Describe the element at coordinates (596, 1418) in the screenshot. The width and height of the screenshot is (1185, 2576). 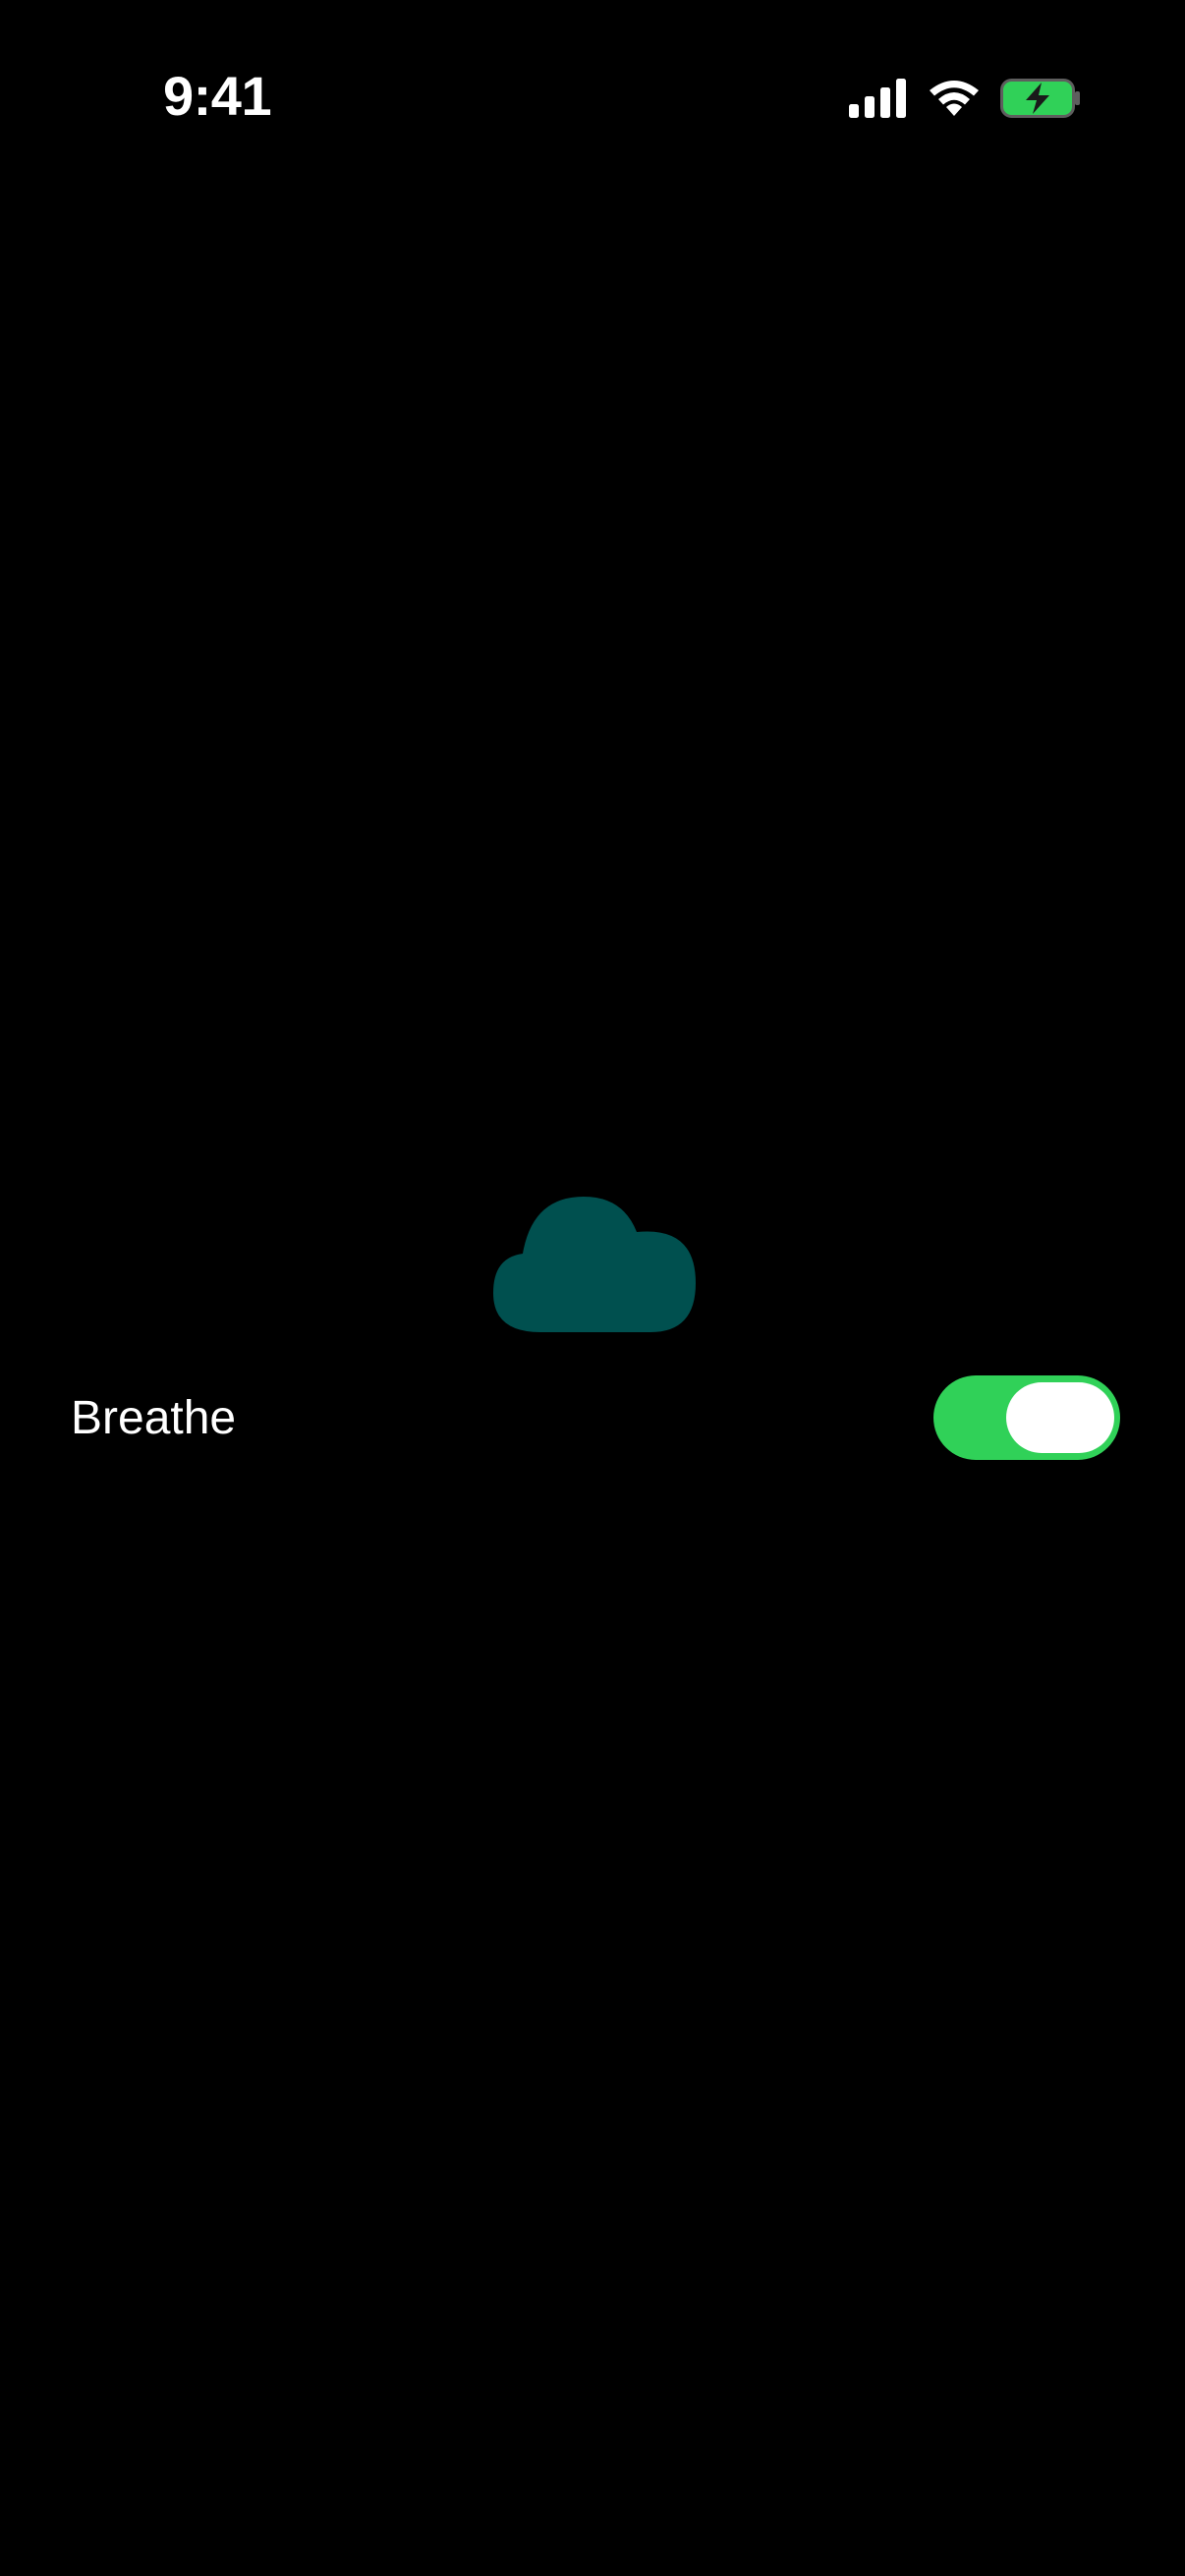
I see `breathe-row: Breathe` at that location.